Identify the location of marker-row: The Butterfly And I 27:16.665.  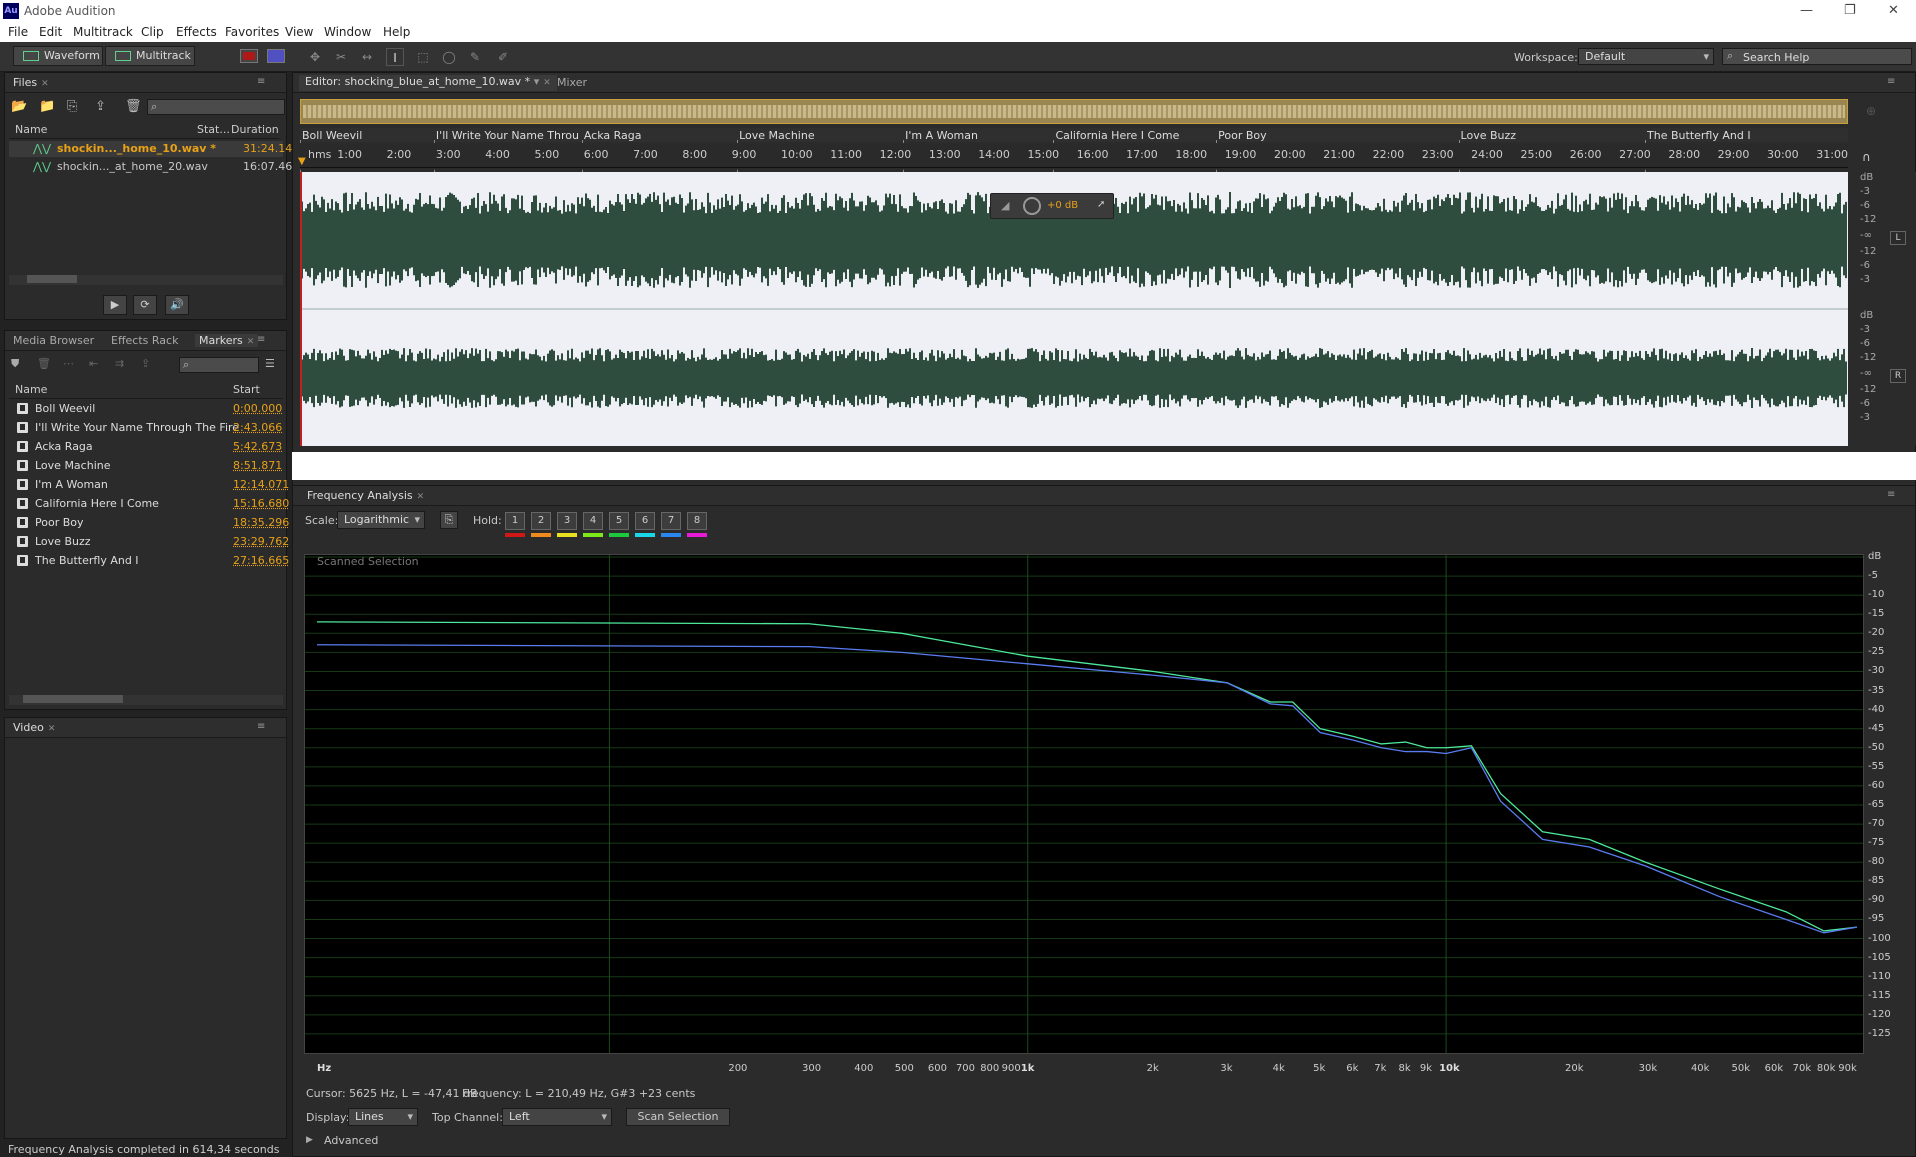
(149, 561).